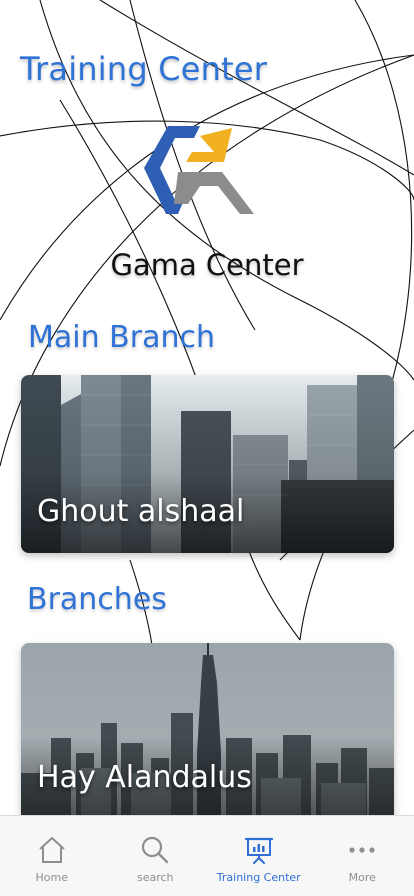  I want to click on tab-home: Home, so click(51, 856).